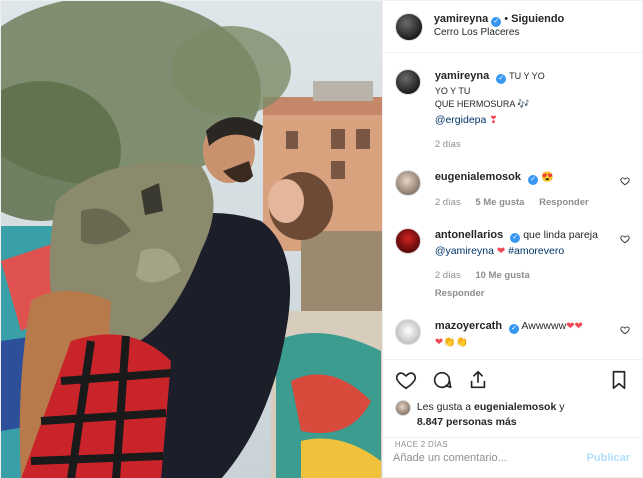 This screenshot has height=478, width=643. I want to click on caption-time: 2 días, so click(448, 144).